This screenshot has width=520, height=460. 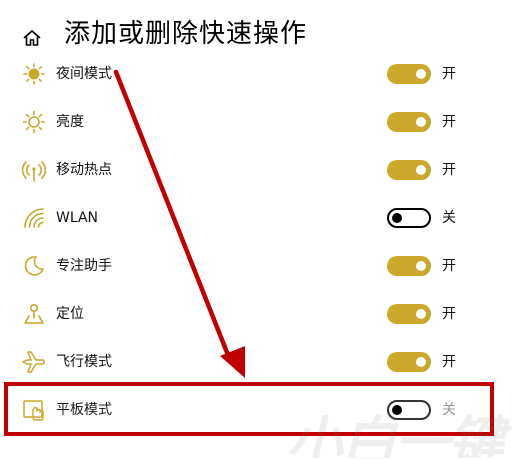 I want to click on page-title: 添加或删除快速操作, so click(x=186, y=34).